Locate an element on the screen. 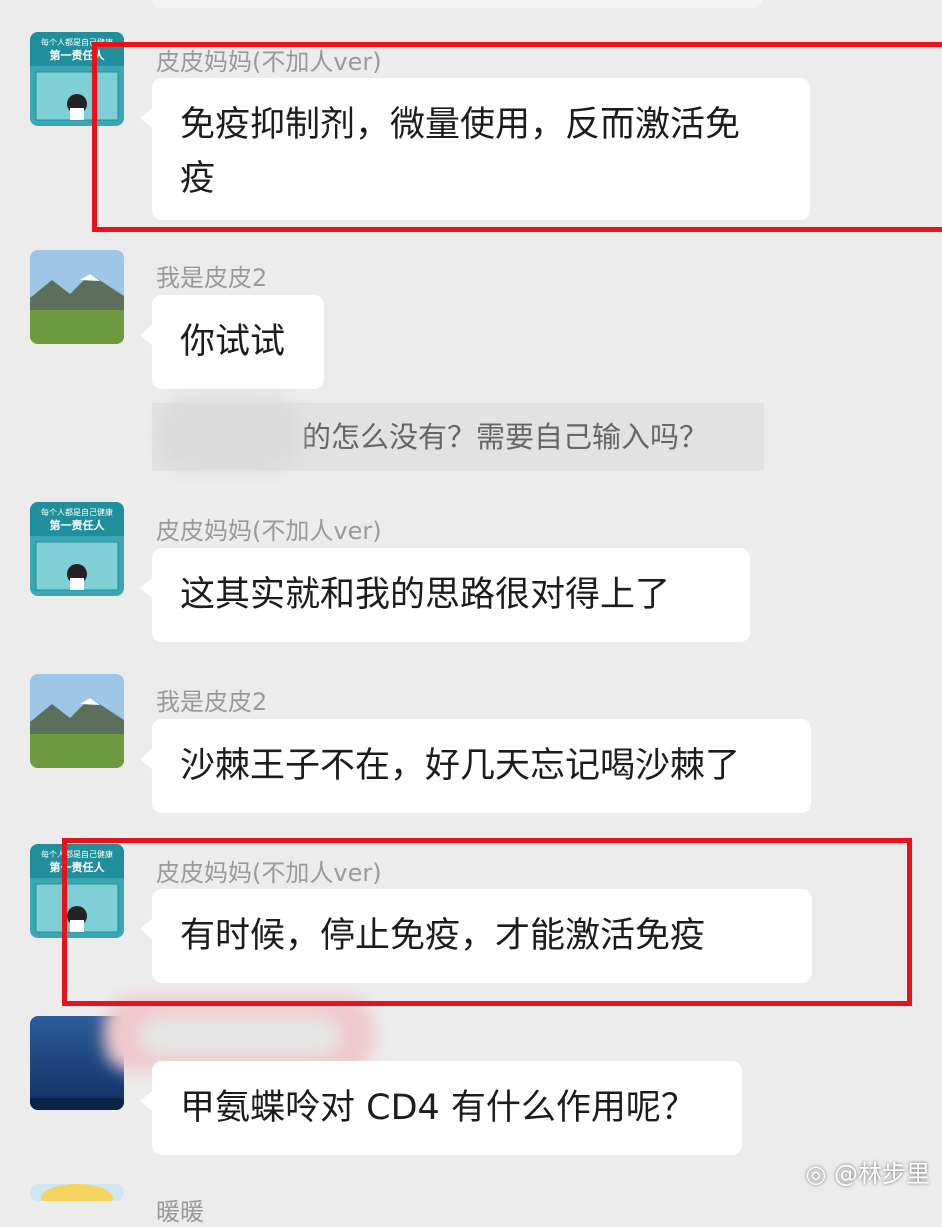 The width and height of the screenshot is (942, 1227). message-line: 甲氨蝶呤对 CD4 有什么作用呢？ is located at coordinates (438, 1108).